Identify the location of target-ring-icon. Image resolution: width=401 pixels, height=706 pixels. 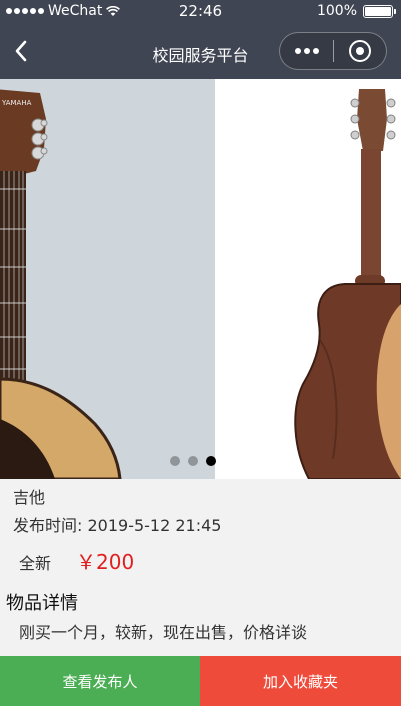
(359, 51).